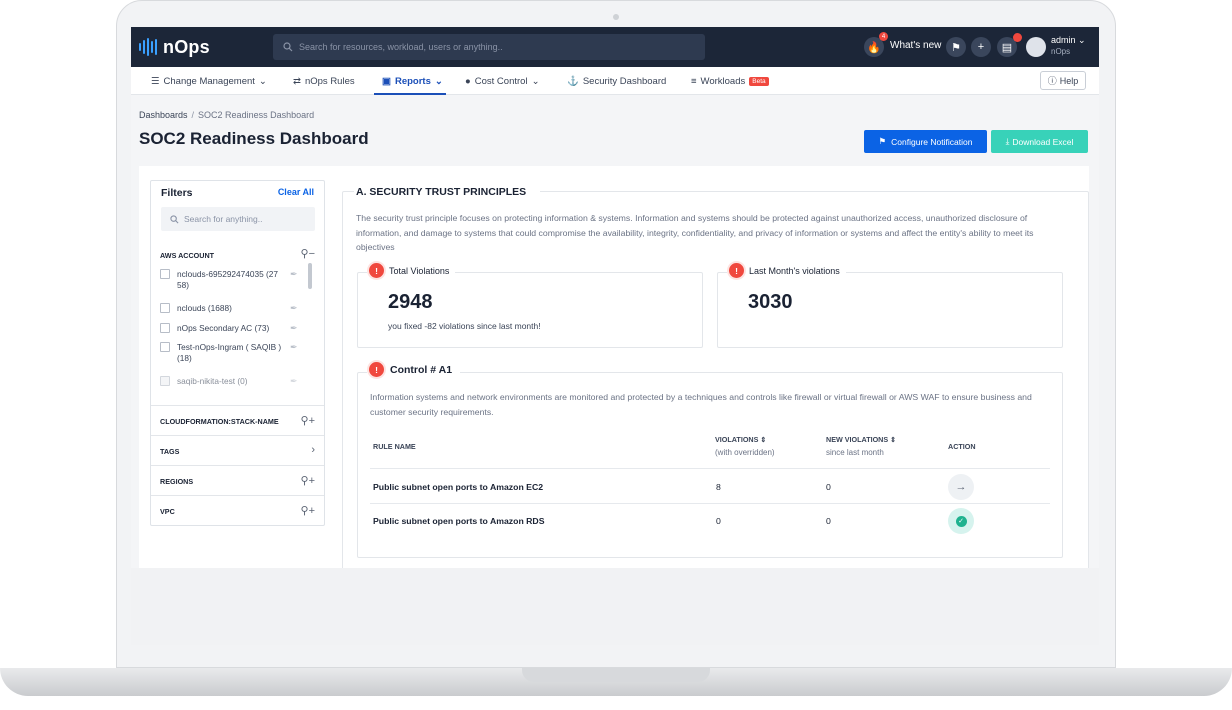  Describe the element at coordinates (1068, 46) in the screenshot. I see `user-menu: admin ⌄ nOps` at that location.